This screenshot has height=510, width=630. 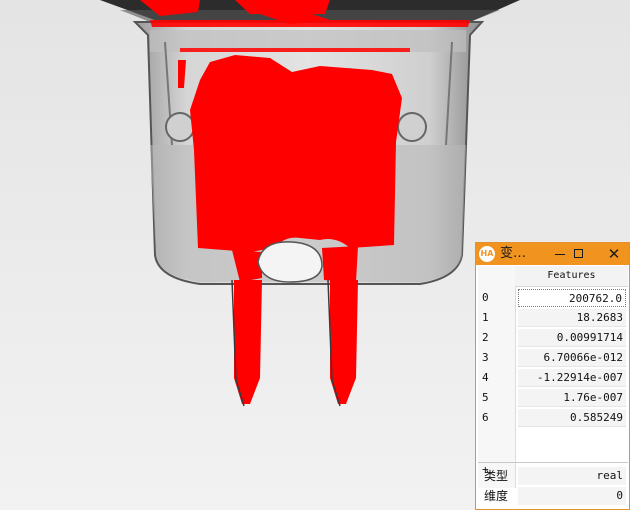 I want to click on maximize-icon, so click(x=579, y=254).